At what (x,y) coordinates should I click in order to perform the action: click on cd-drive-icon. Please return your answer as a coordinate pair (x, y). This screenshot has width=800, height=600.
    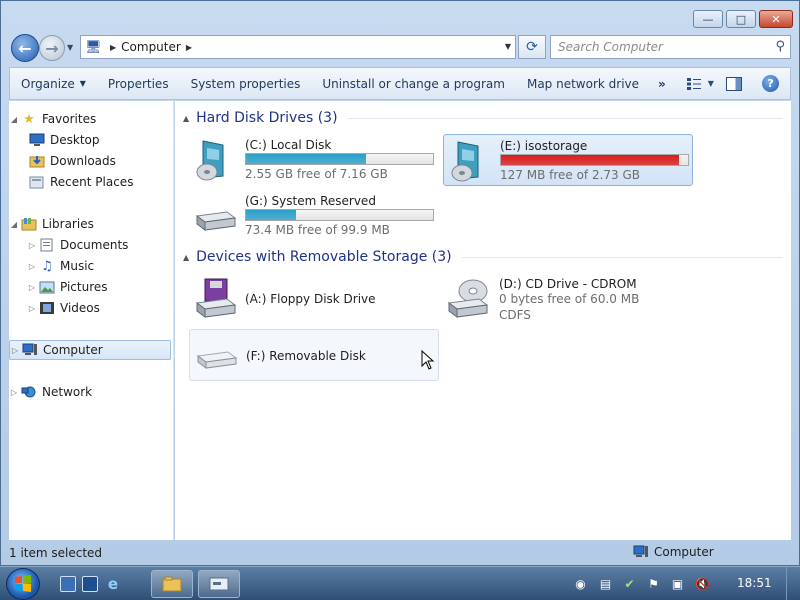
    Looking at the image, I should click on (468, 298).